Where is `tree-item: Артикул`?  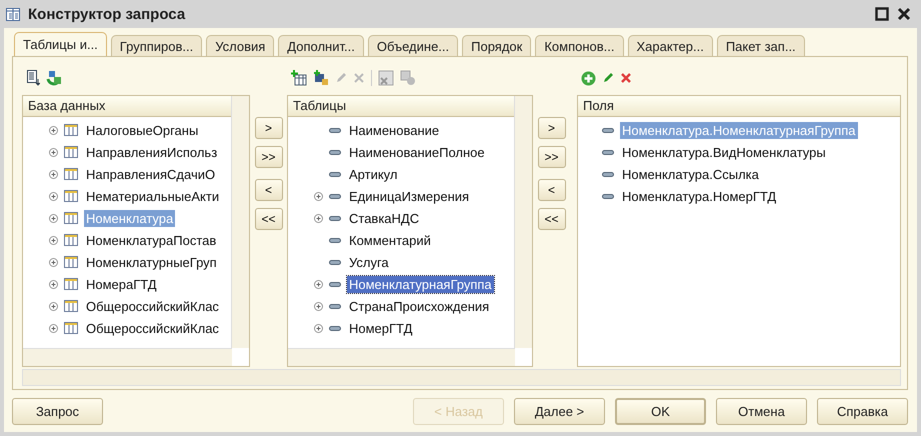 tree-item: Артикул is located at coordinates (373, 174).